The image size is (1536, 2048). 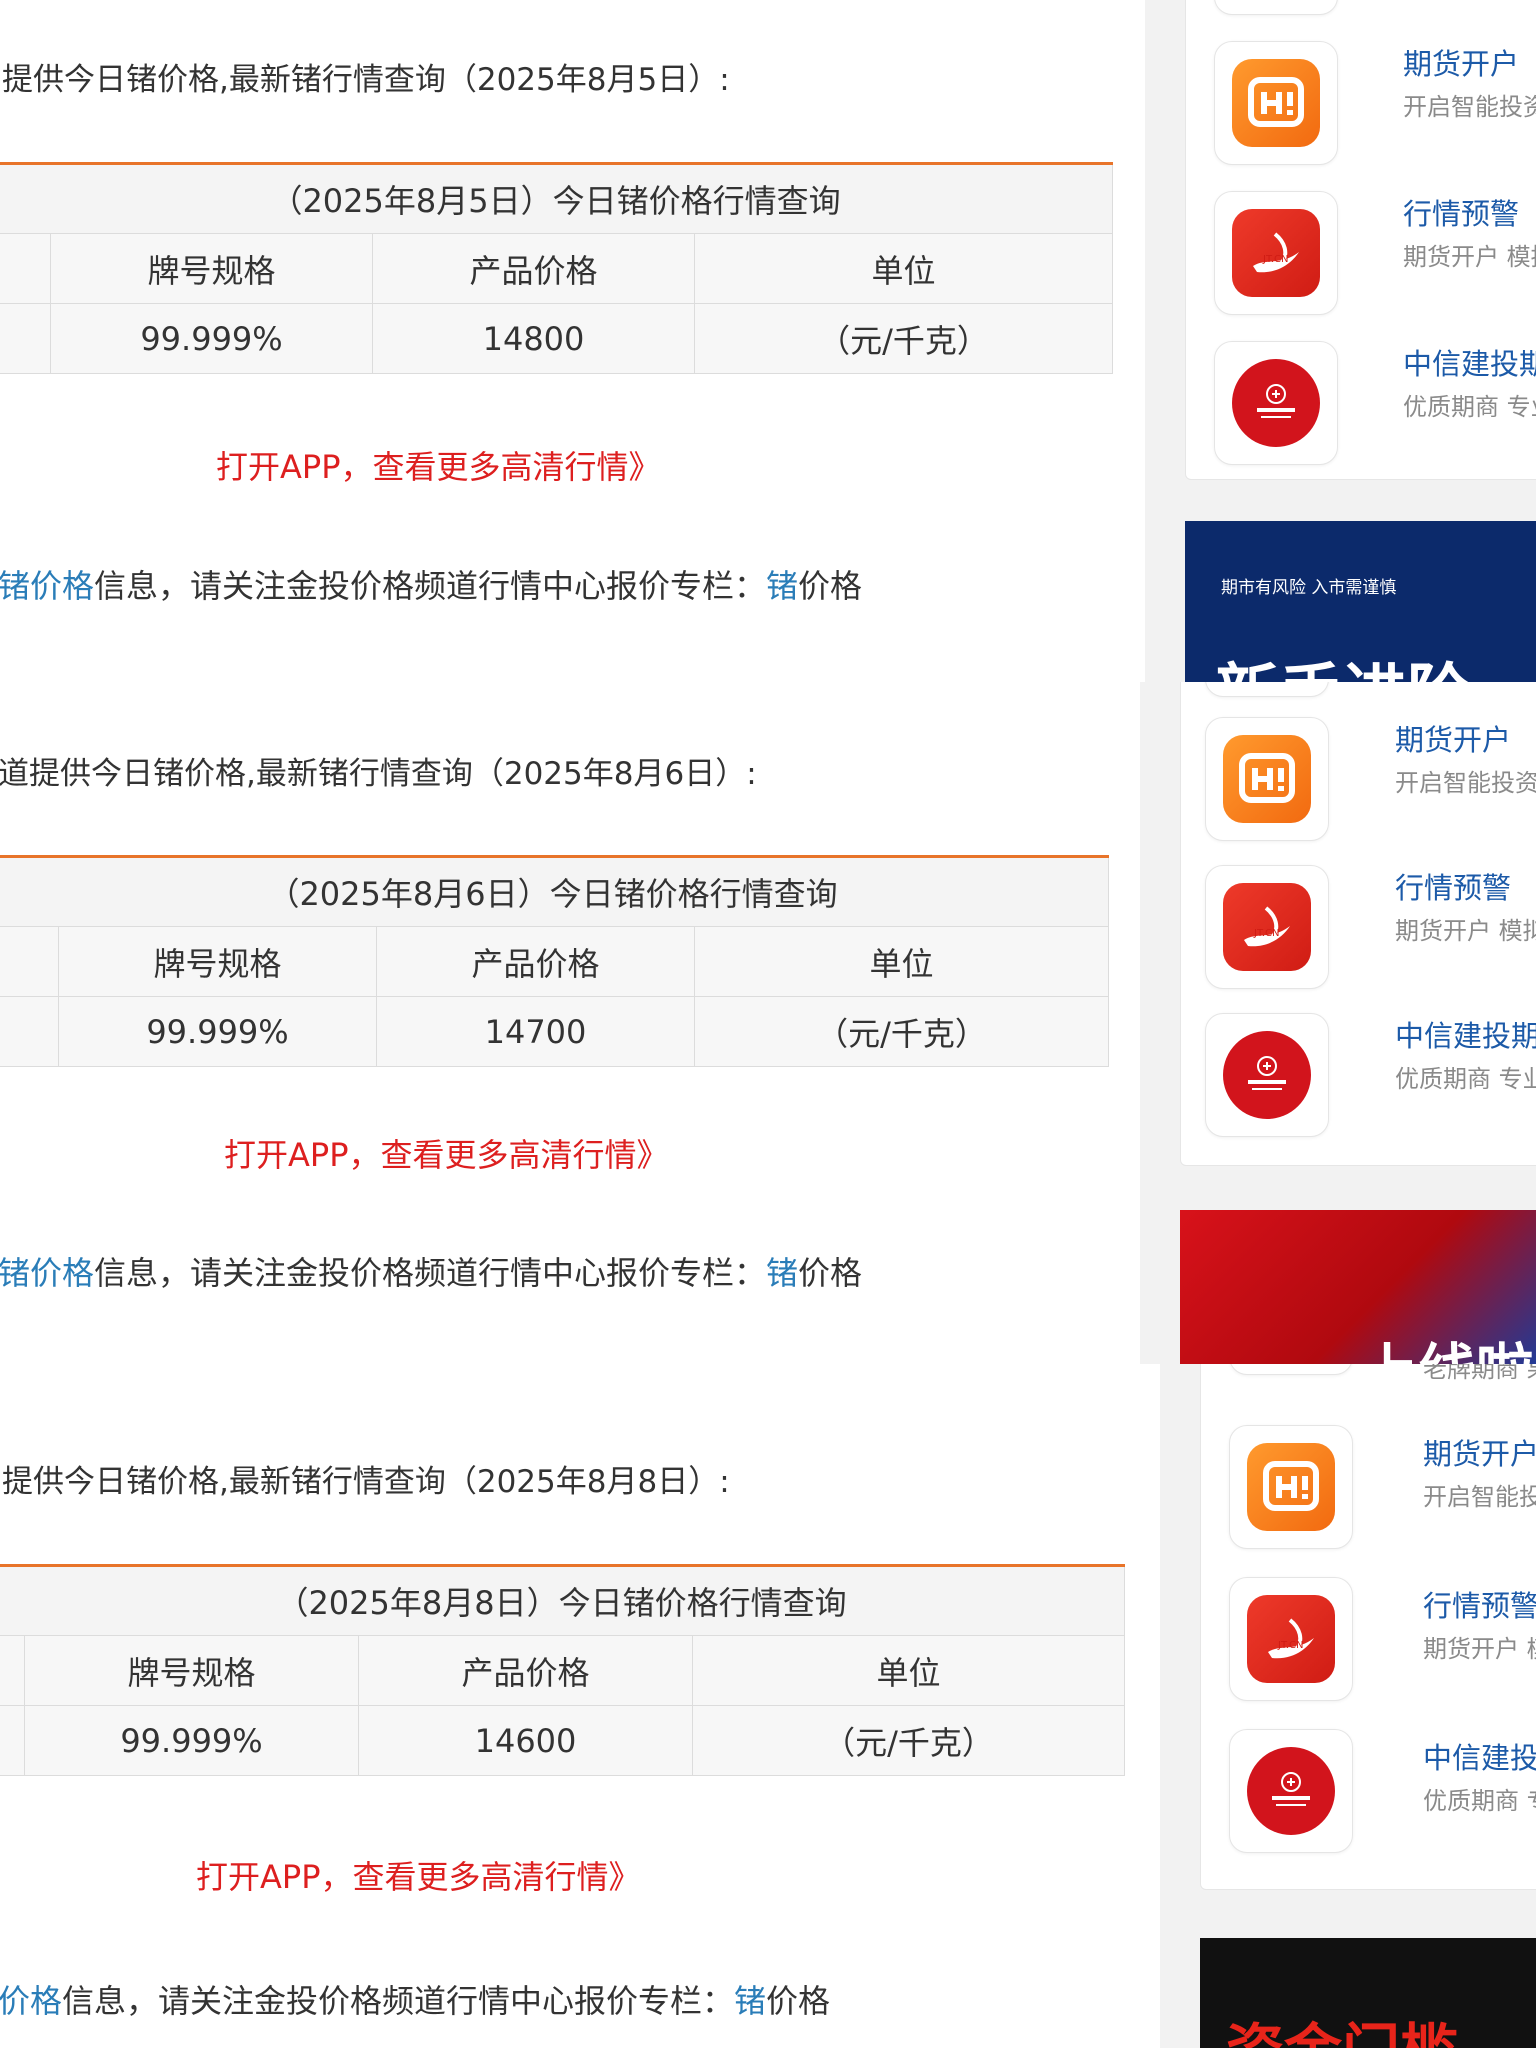 What do you see at coordinates (533, 338) in the screenshot?
I see `table-cell-price: 14800` at bounding box center [533, 338].